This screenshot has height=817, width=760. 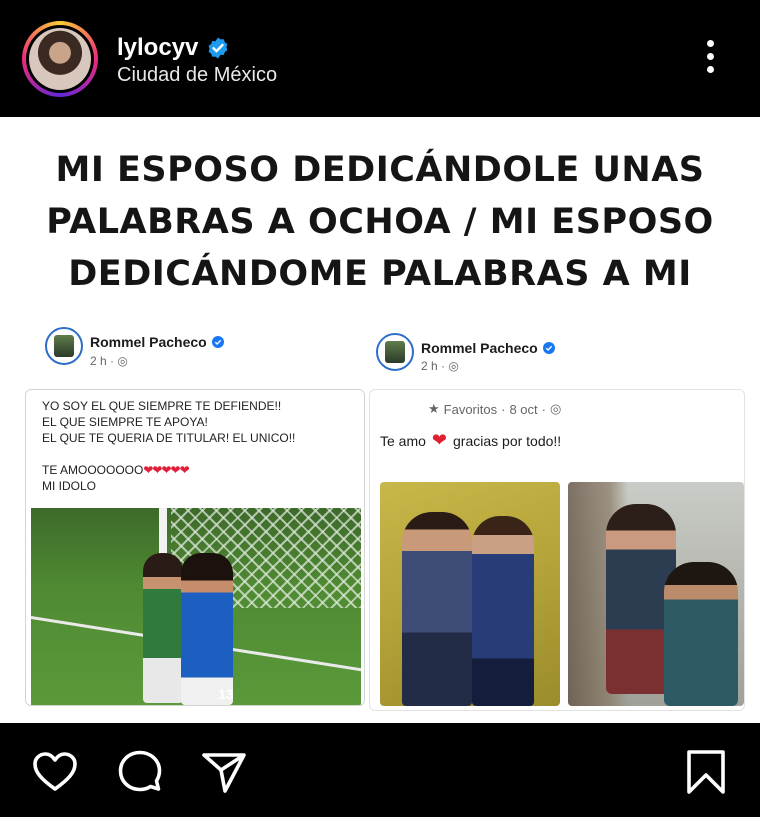 What do you see at coordinates (93, 470) in the screenshot?
I see `love-text: TE AMOOOOOOO` at bounding box center [93, 470].